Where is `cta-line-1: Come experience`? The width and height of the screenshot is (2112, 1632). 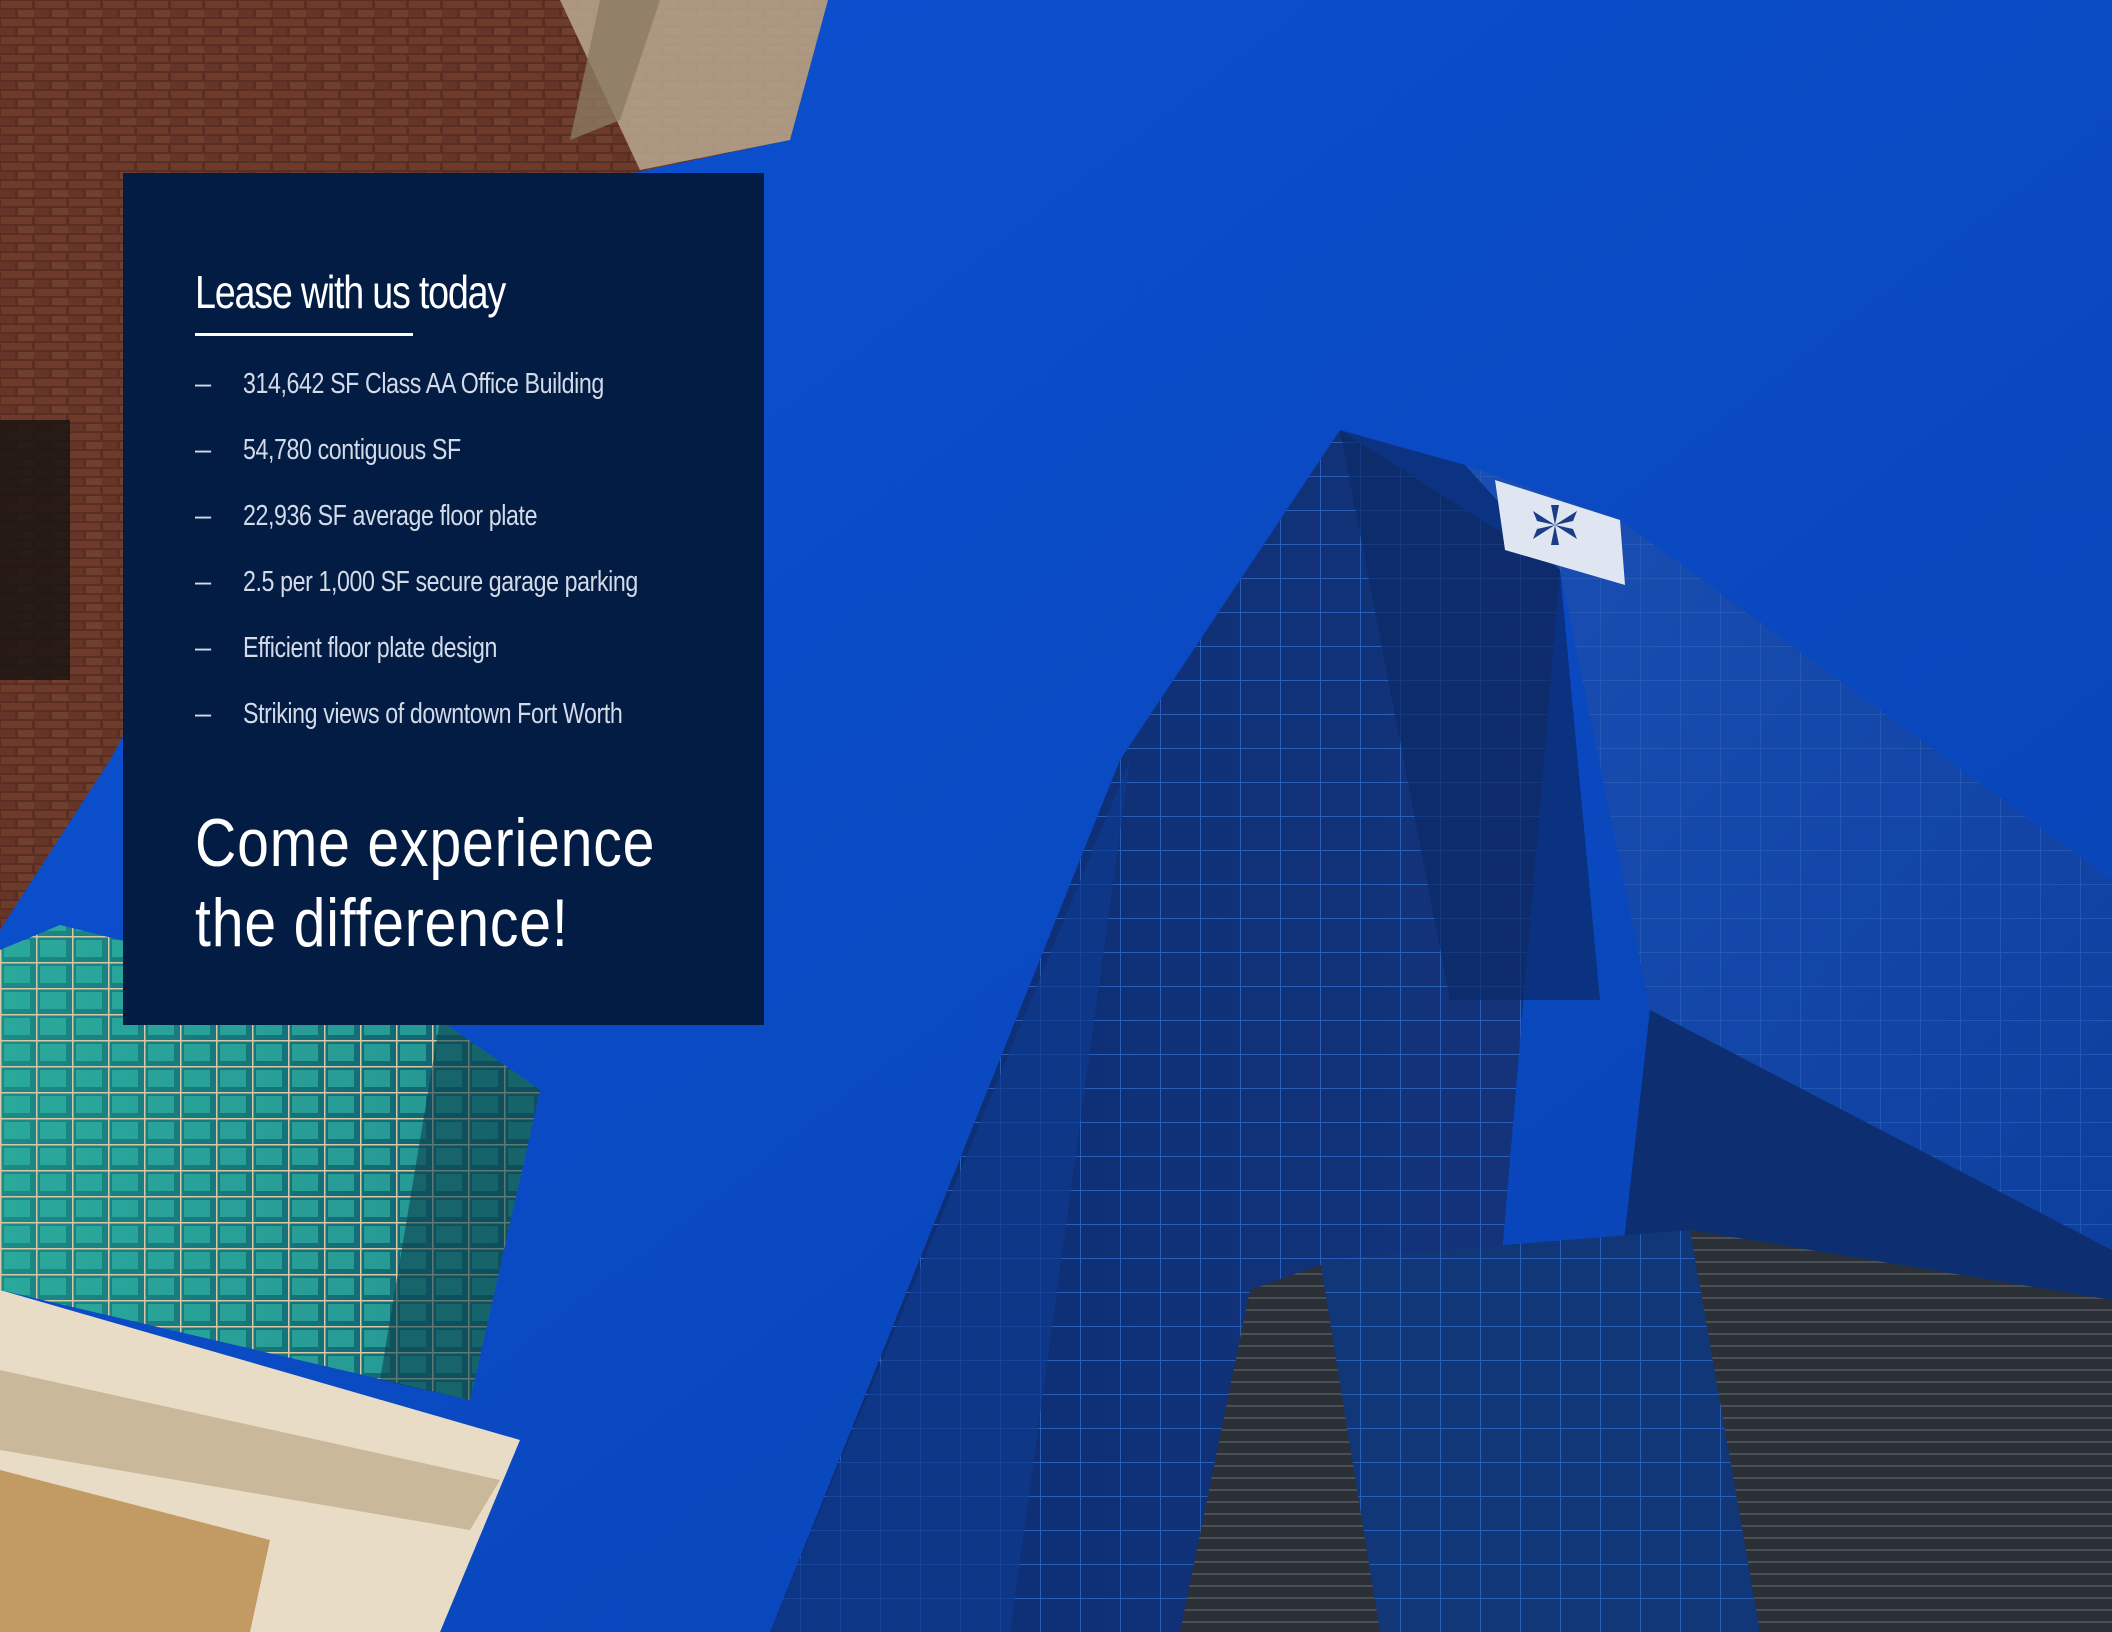
cta-line-1: Come experience is located at coordinates (425, 843).